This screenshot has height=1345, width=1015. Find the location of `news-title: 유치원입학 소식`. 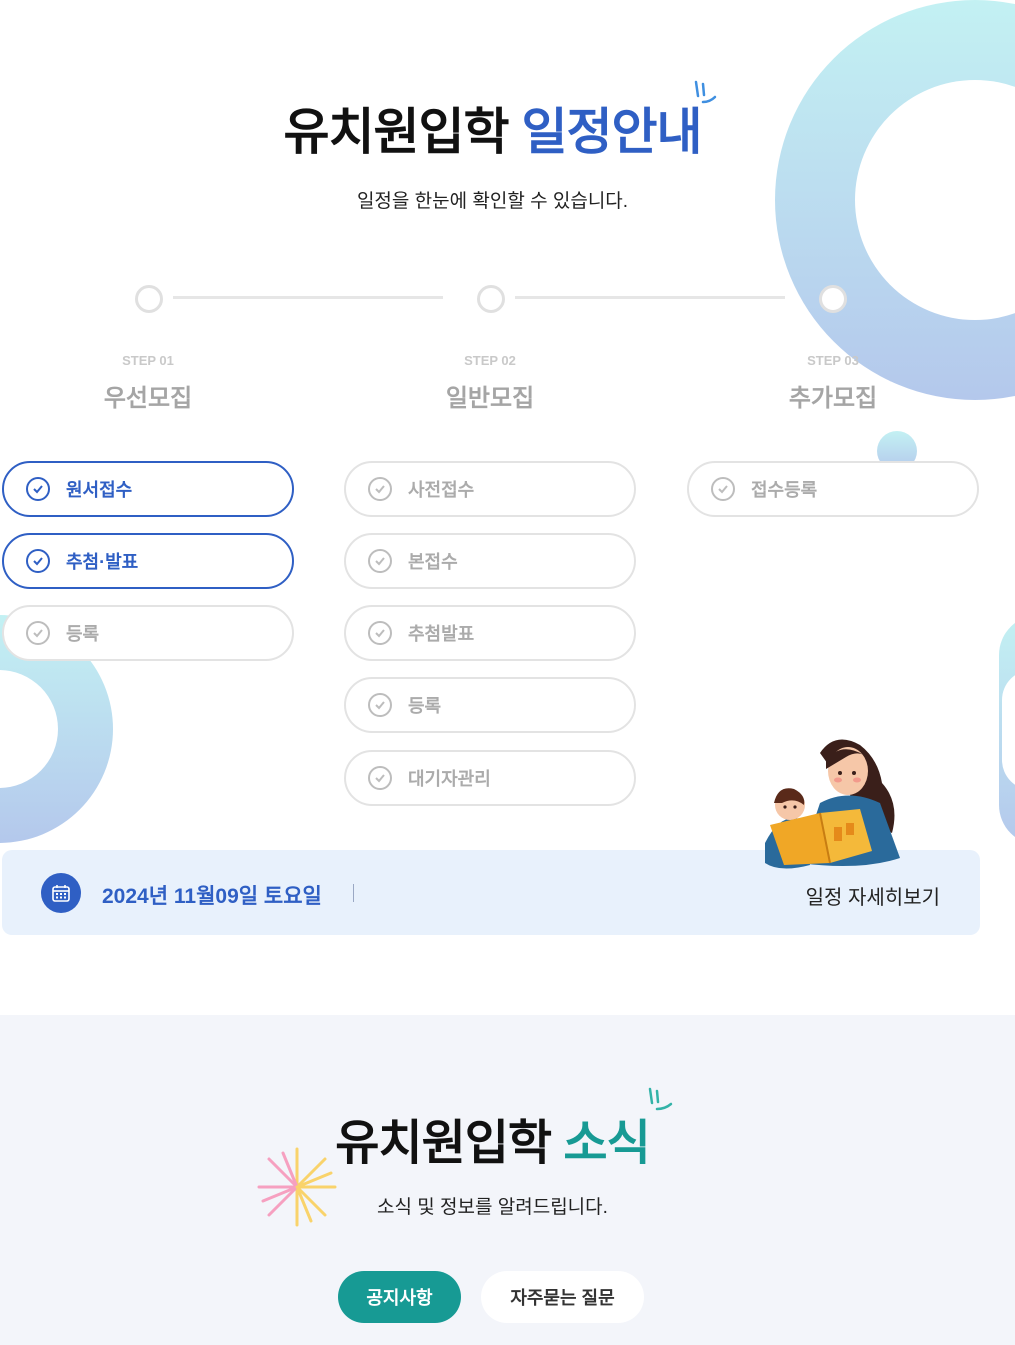

news-title: 유치원입학 소식 is located at coordinates (492, 1138).